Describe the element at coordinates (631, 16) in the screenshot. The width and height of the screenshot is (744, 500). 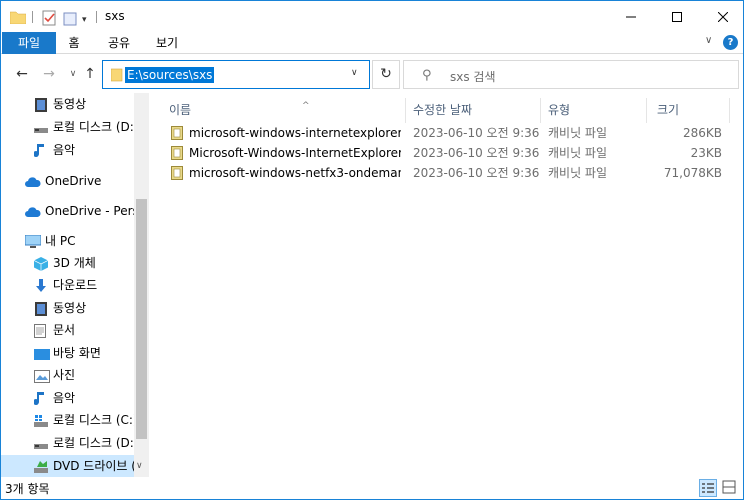
I see `minimize-button` at that location.